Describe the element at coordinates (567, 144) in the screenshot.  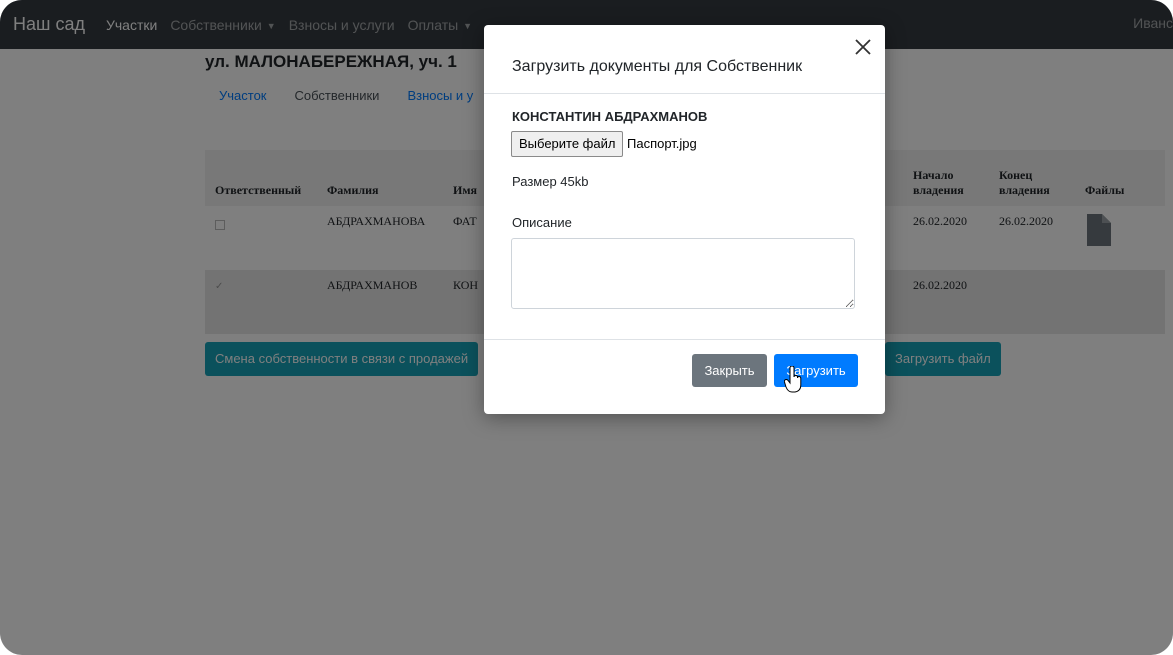
I see `choose-file-button: Выберите файл` at that location.